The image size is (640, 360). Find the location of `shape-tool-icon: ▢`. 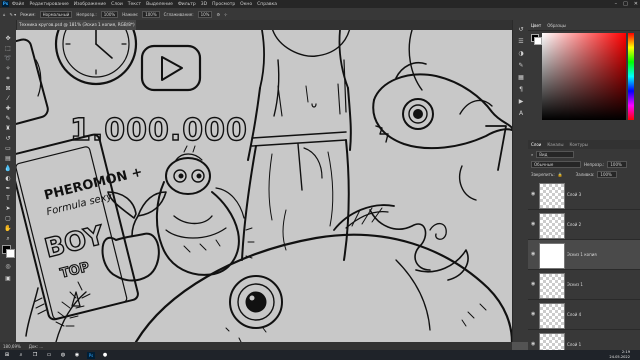

shape-tool-icon: ▢ is located at coordinates (8, 218).